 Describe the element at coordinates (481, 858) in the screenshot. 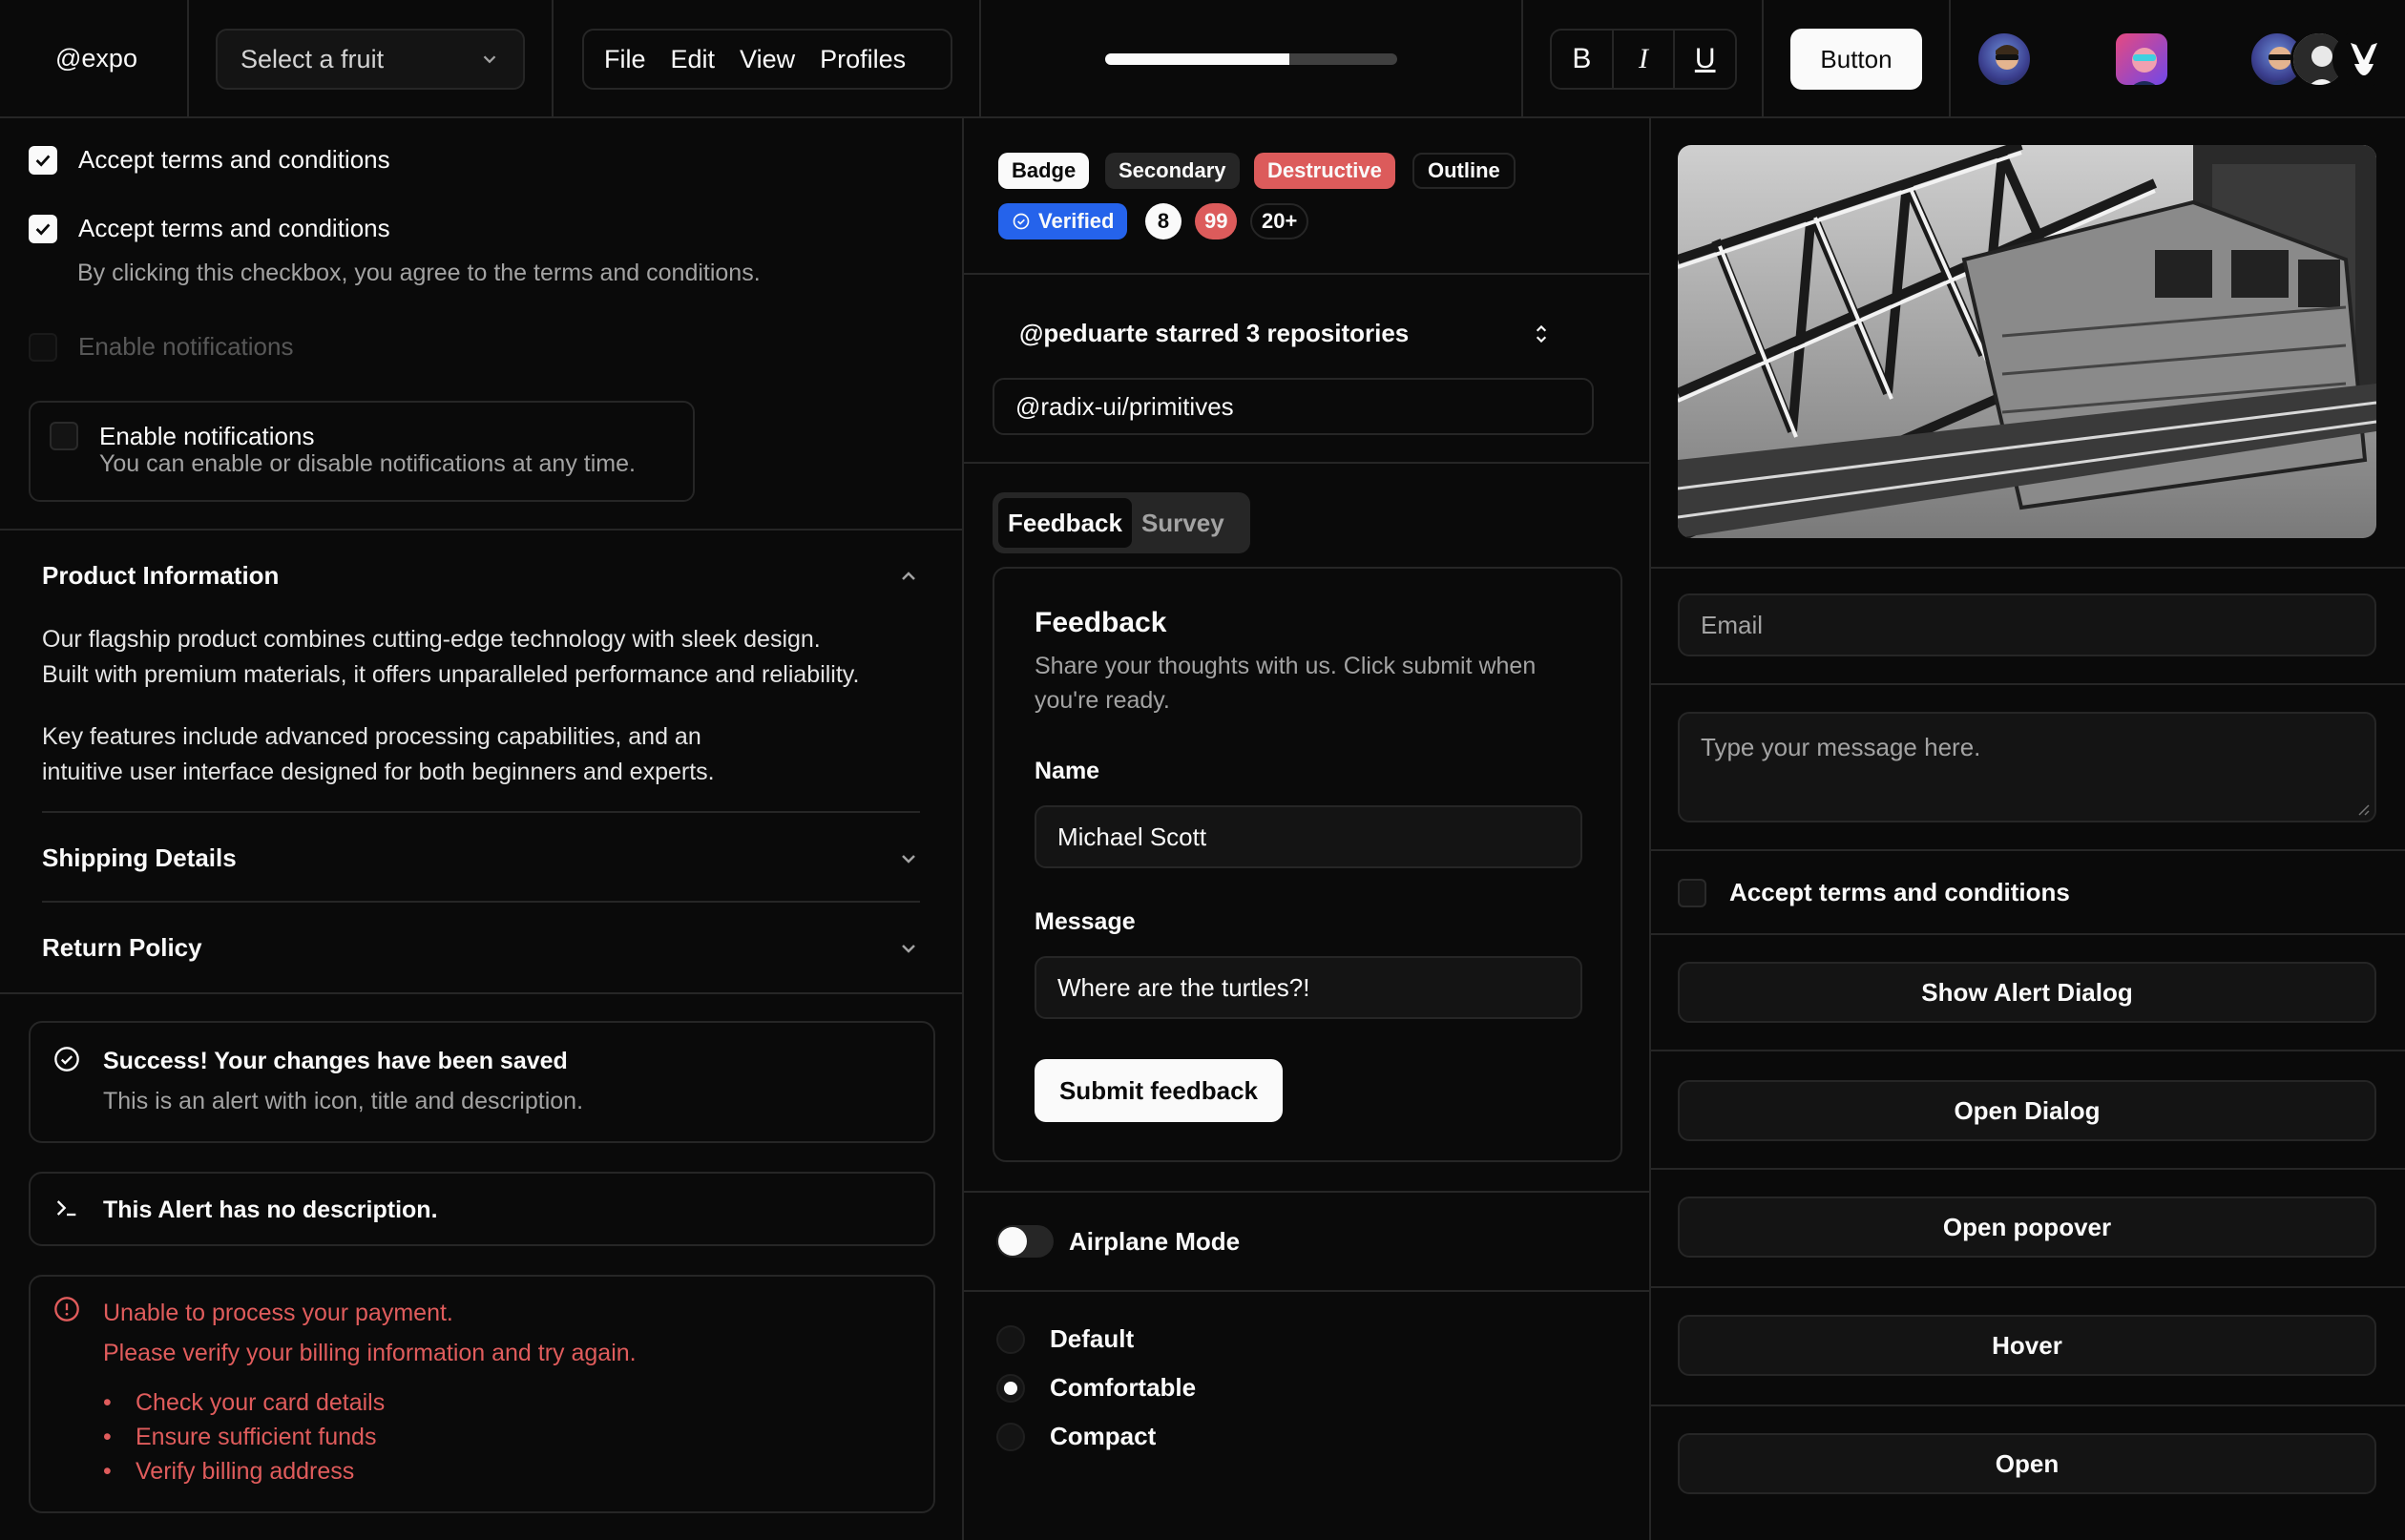

I see `accordion-trigger-shipping: Shipping Details` at that location.